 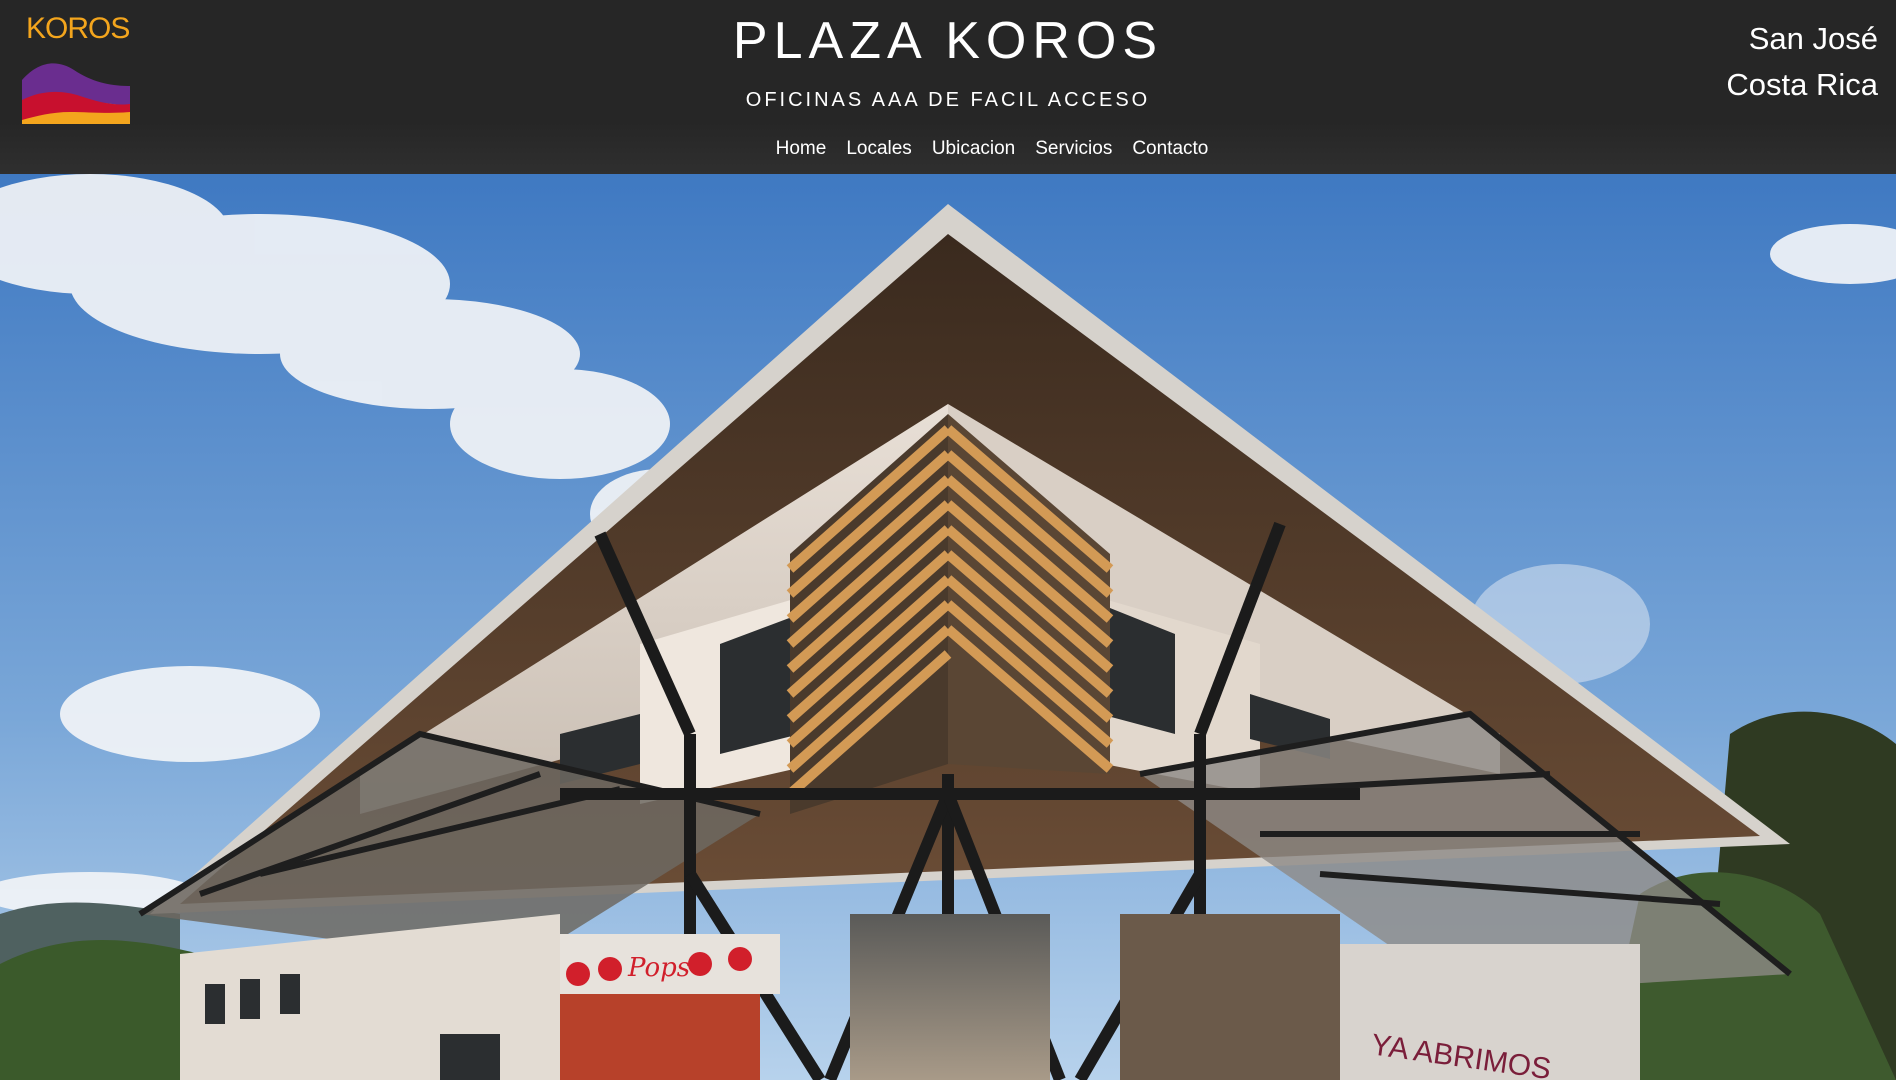 What do you see at coordinates (801, 149) in the screenshot?
I see `nav-home: Home` at bounding box center [801, 149].